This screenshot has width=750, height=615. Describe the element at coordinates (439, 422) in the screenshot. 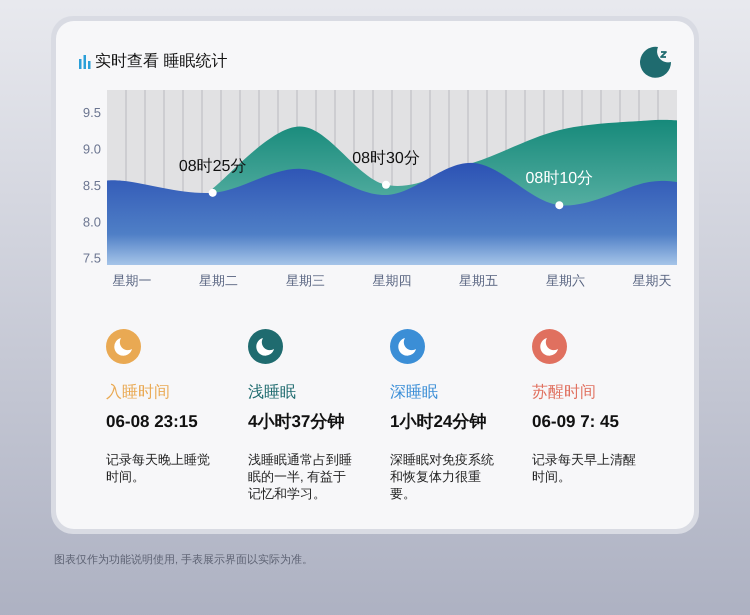

I see `stat-value: 1小时24分钟` at that location.